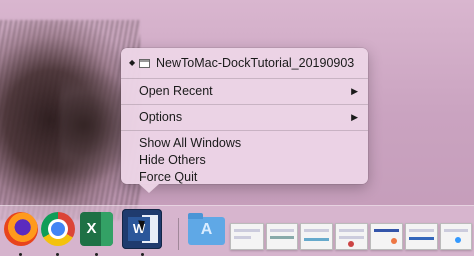 Image resolution: width=474 pixels, height=256 pixels. I want to click on menu-item-options: Options ▶, so click(244, 117).